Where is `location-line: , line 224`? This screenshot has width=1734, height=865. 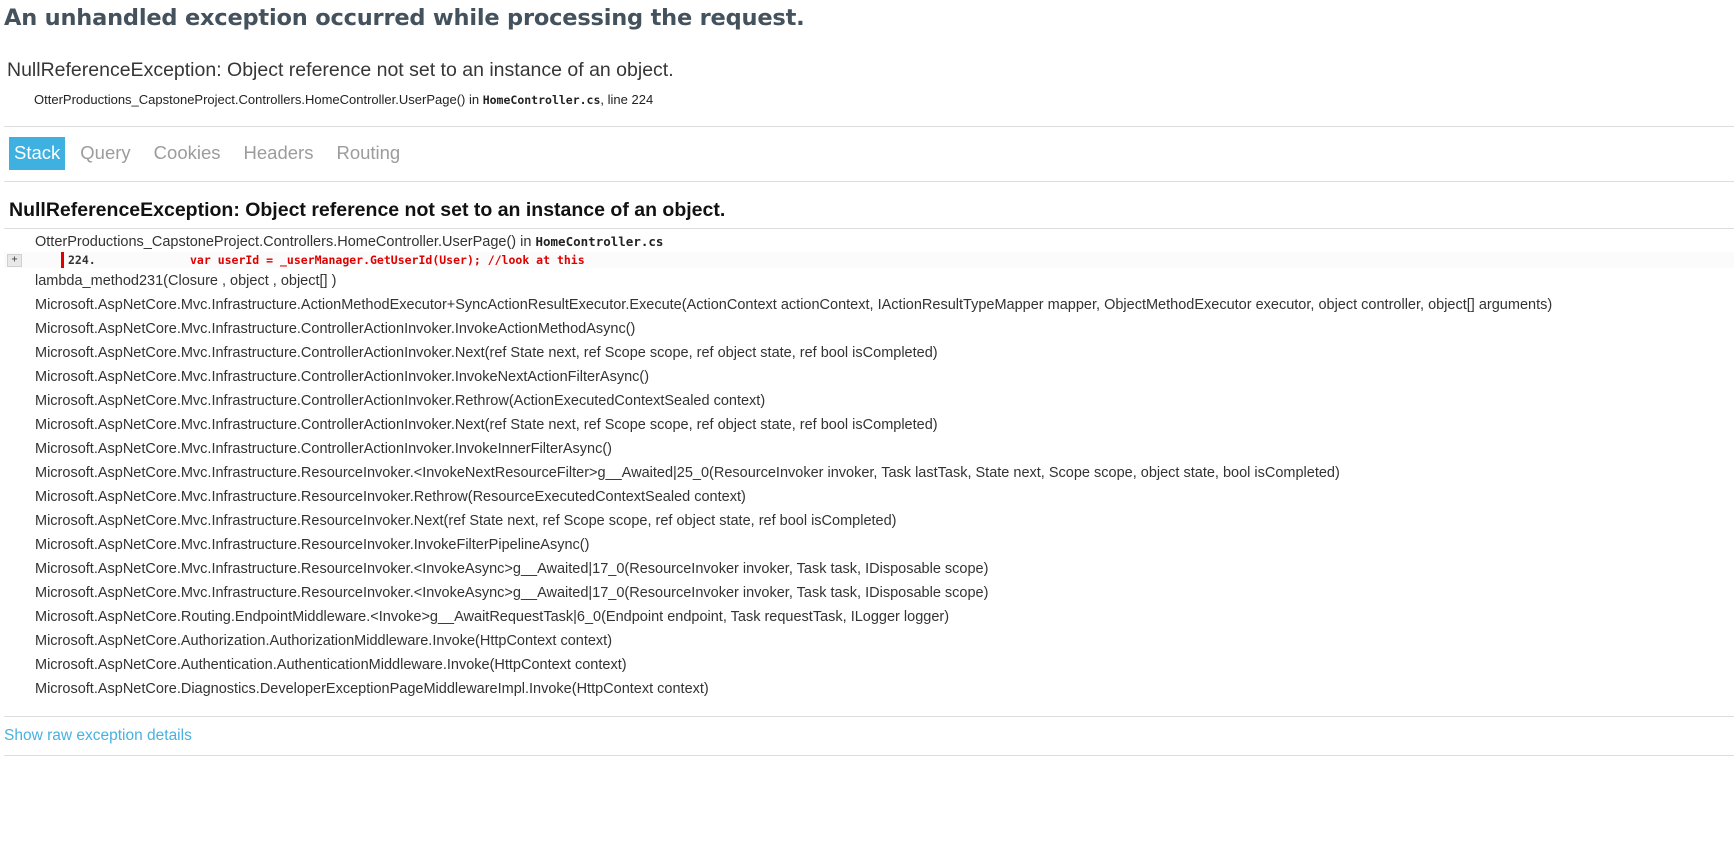
location-line: , line 224 is located at coordinates (627, 99).